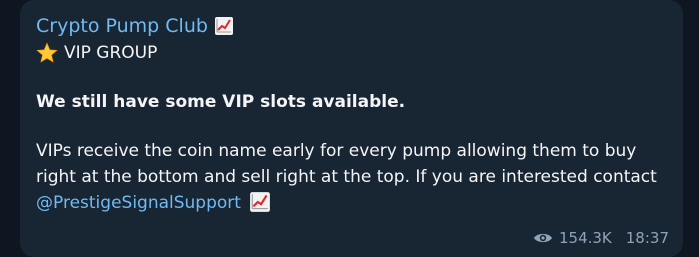  Describe the element at coordinates (122, 26) in the screenshot. I see `channel-name: Crypto Pump Club` at that location.